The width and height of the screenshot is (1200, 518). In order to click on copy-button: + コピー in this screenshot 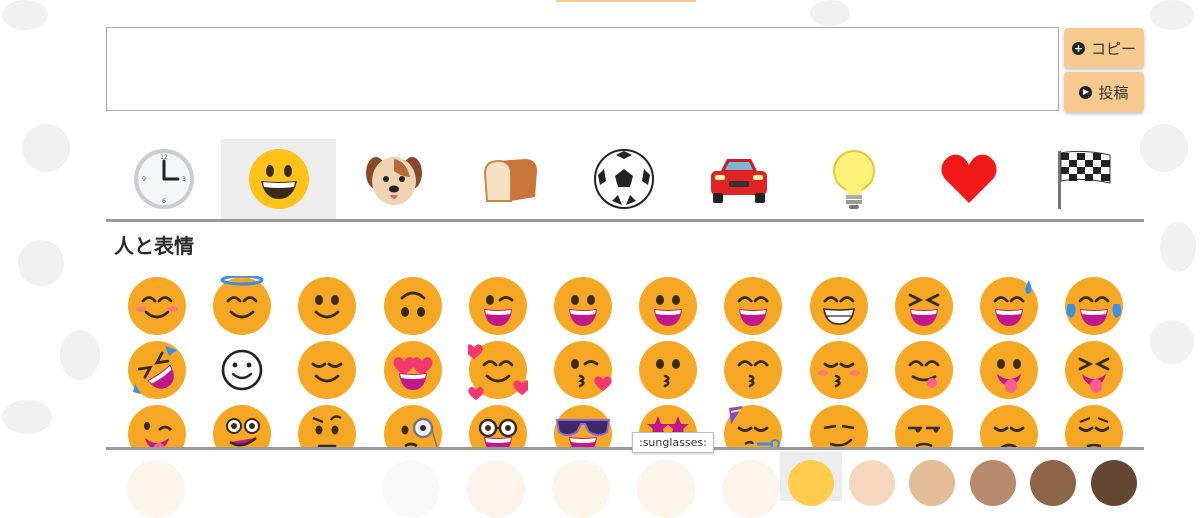, I will do `click(1104, 48)`.